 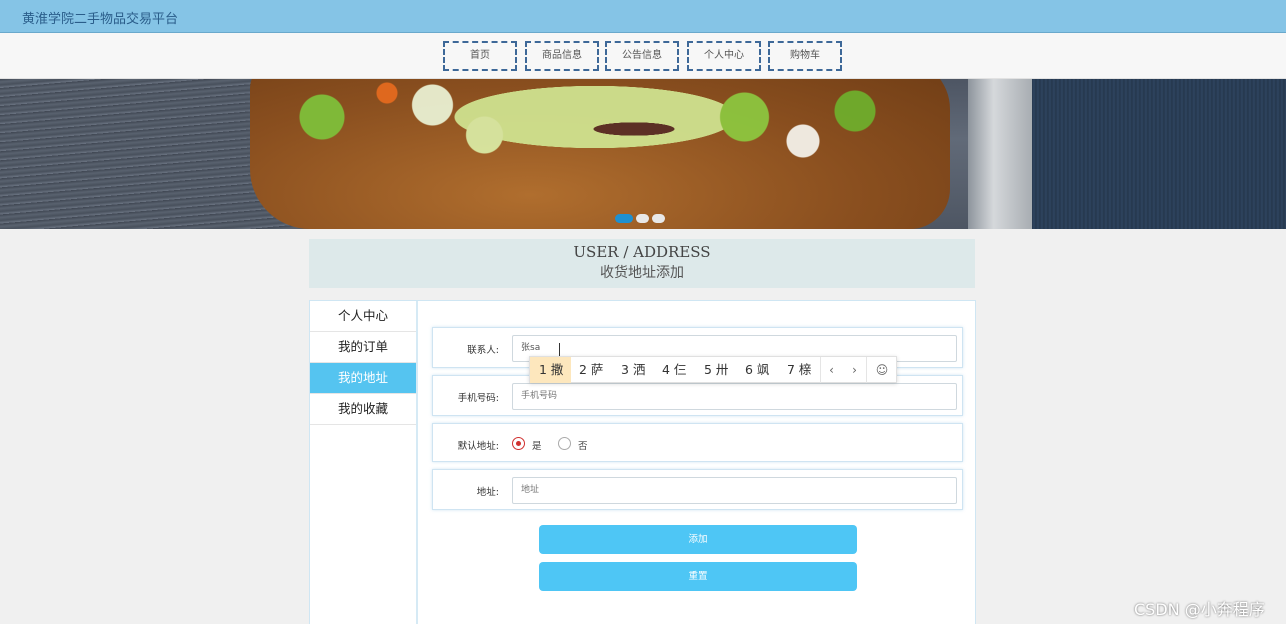 What do you see at coordinates (724, 56) in the screenshot?
I see `nav-item-profile: 个人中心` at bounding box center [724, 56].